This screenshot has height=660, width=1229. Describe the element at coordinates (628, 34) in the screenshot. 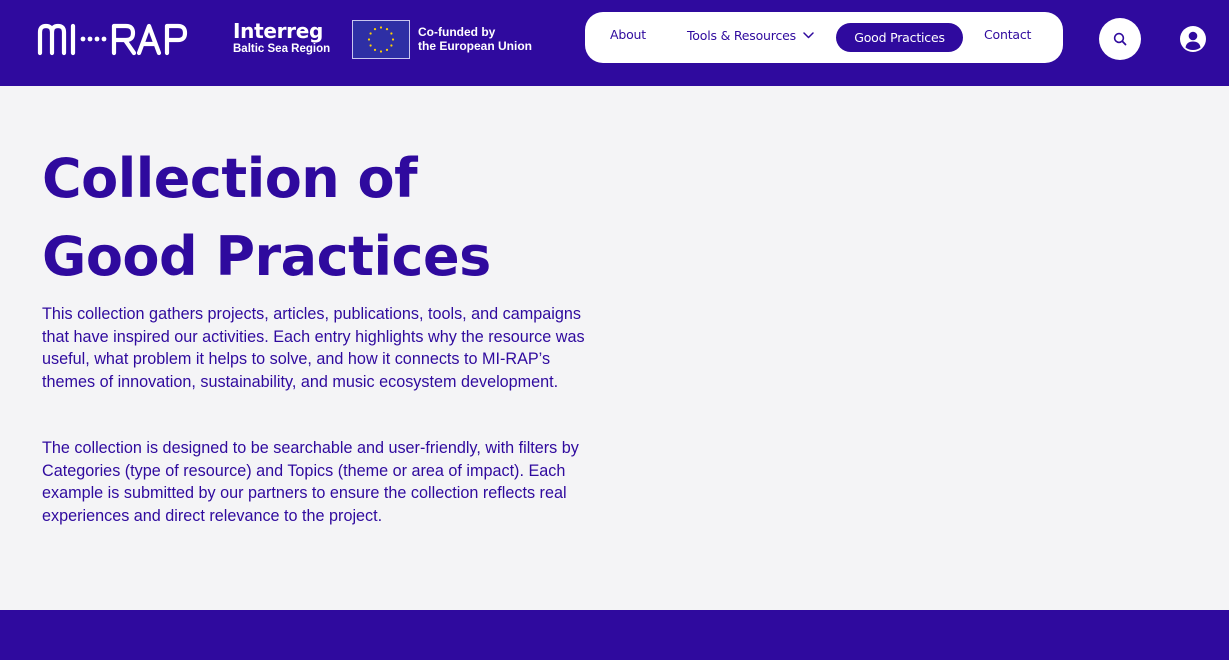

I see `nav-about: About` at that location.